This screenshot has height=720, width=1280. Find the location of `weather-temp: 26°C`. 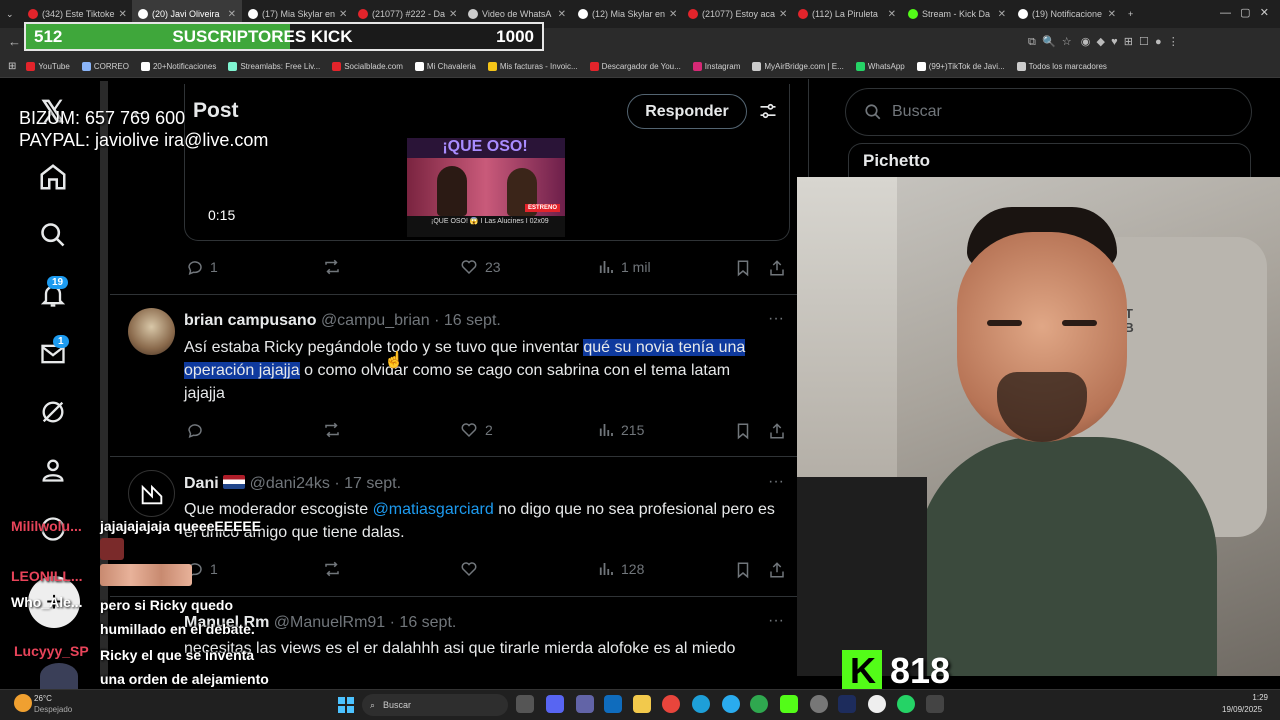

weather-temp: 26°C is located at coordinates (43, 698).